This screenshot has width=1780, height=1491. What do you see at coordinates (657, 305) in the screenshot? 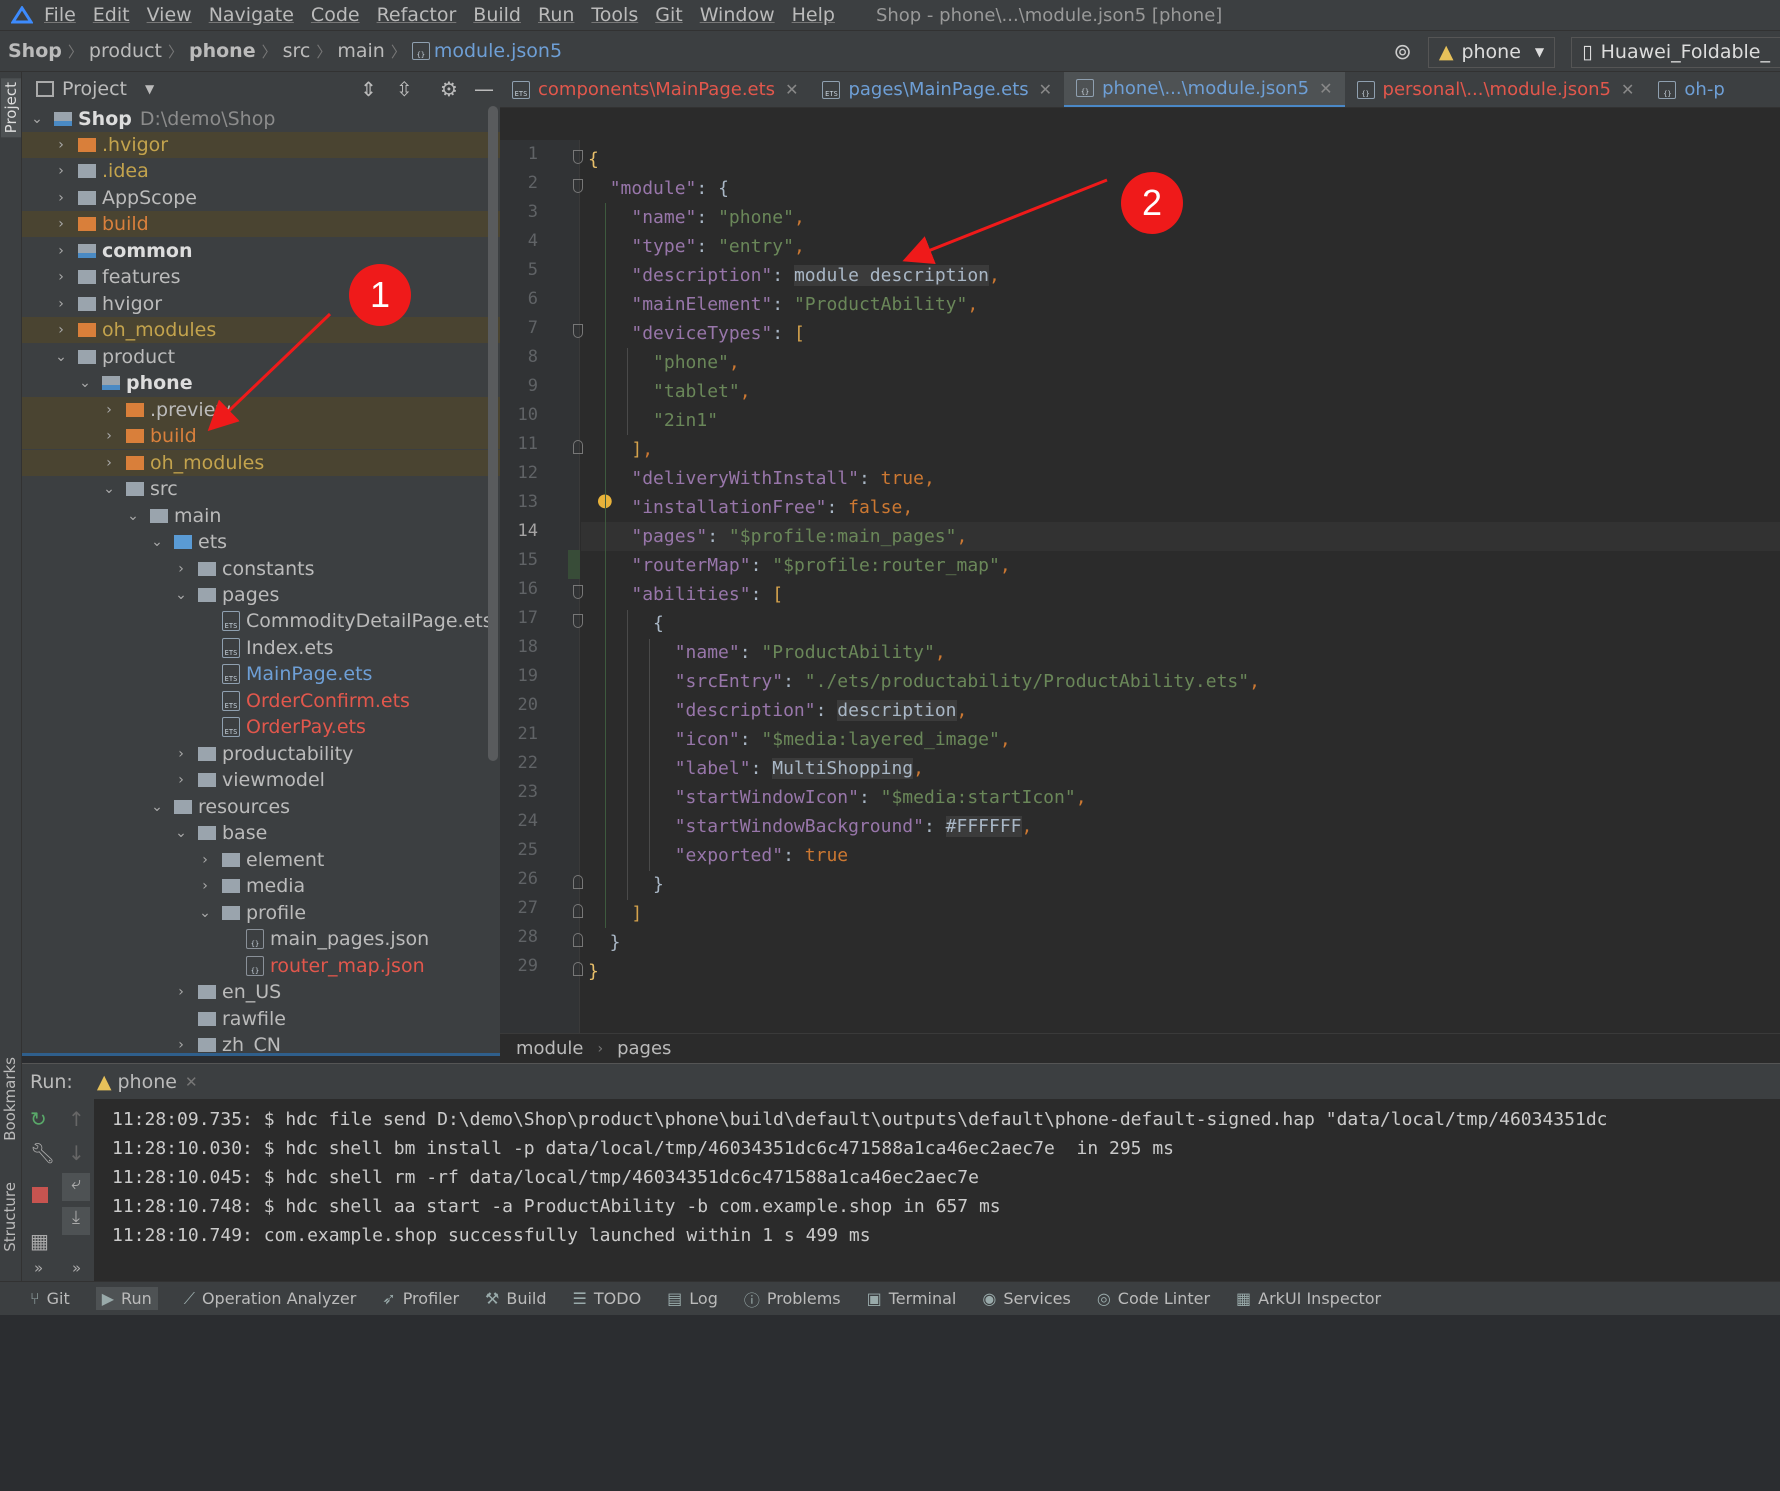
I see `annotation-arrows` at bounding box center [657, 305].